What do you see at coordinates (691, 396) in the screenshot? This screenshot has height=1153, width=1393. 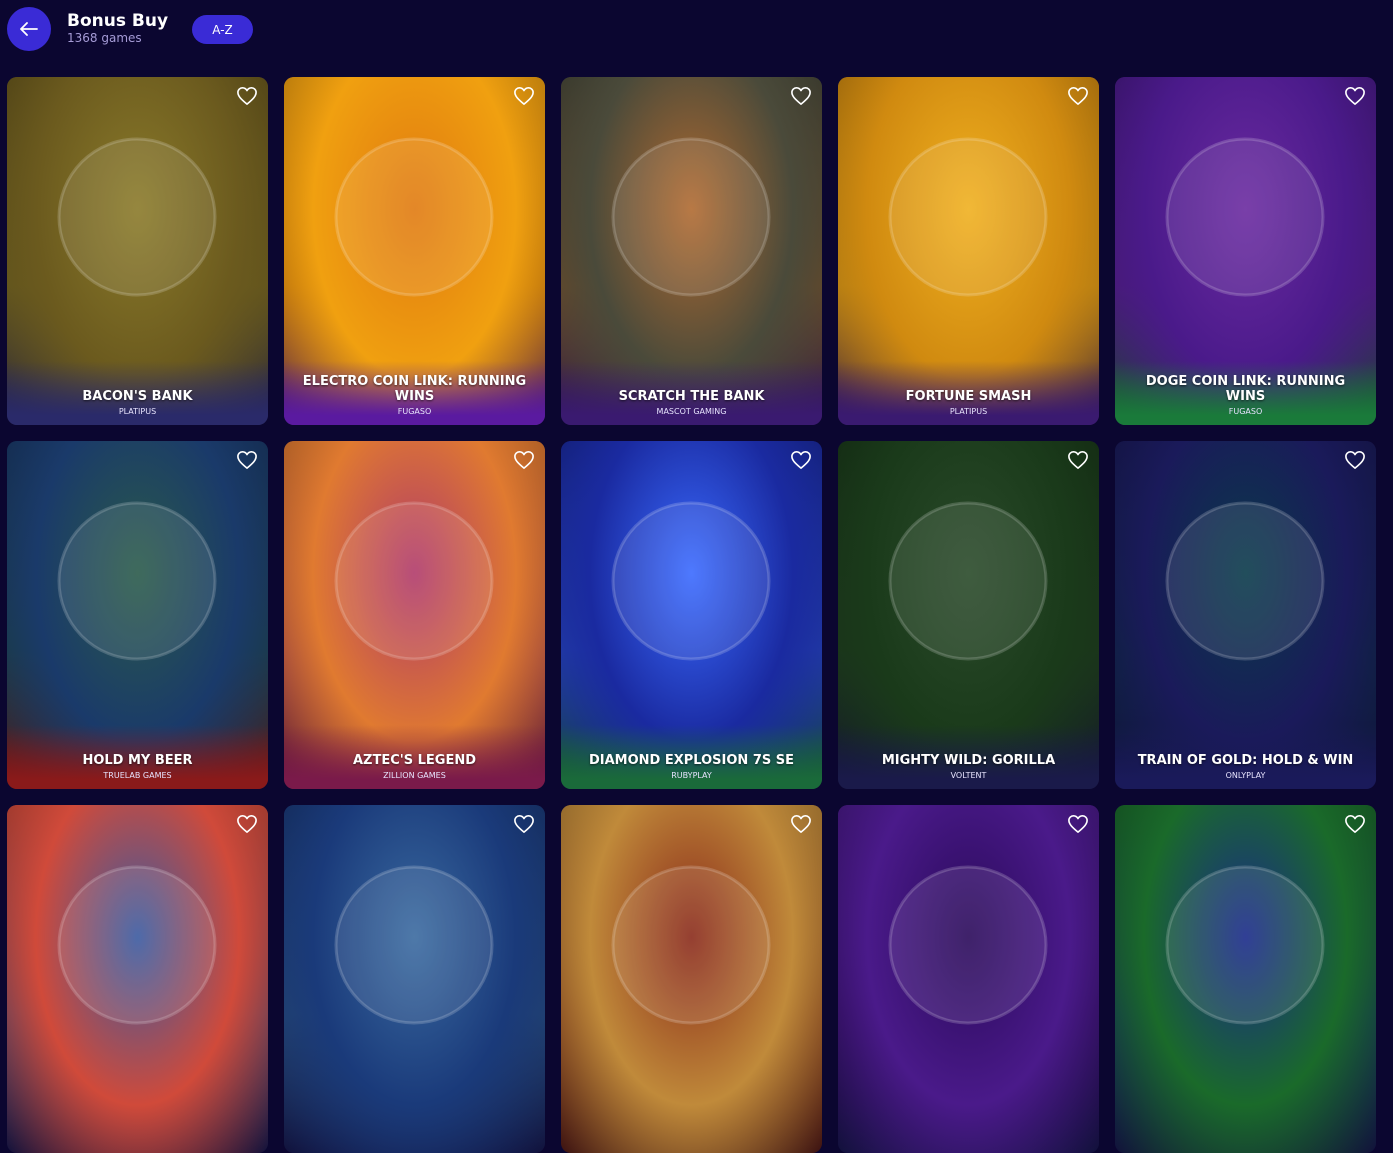 I see `game-title: SCRATCH THE BANK` at bounding box center [691, 396].